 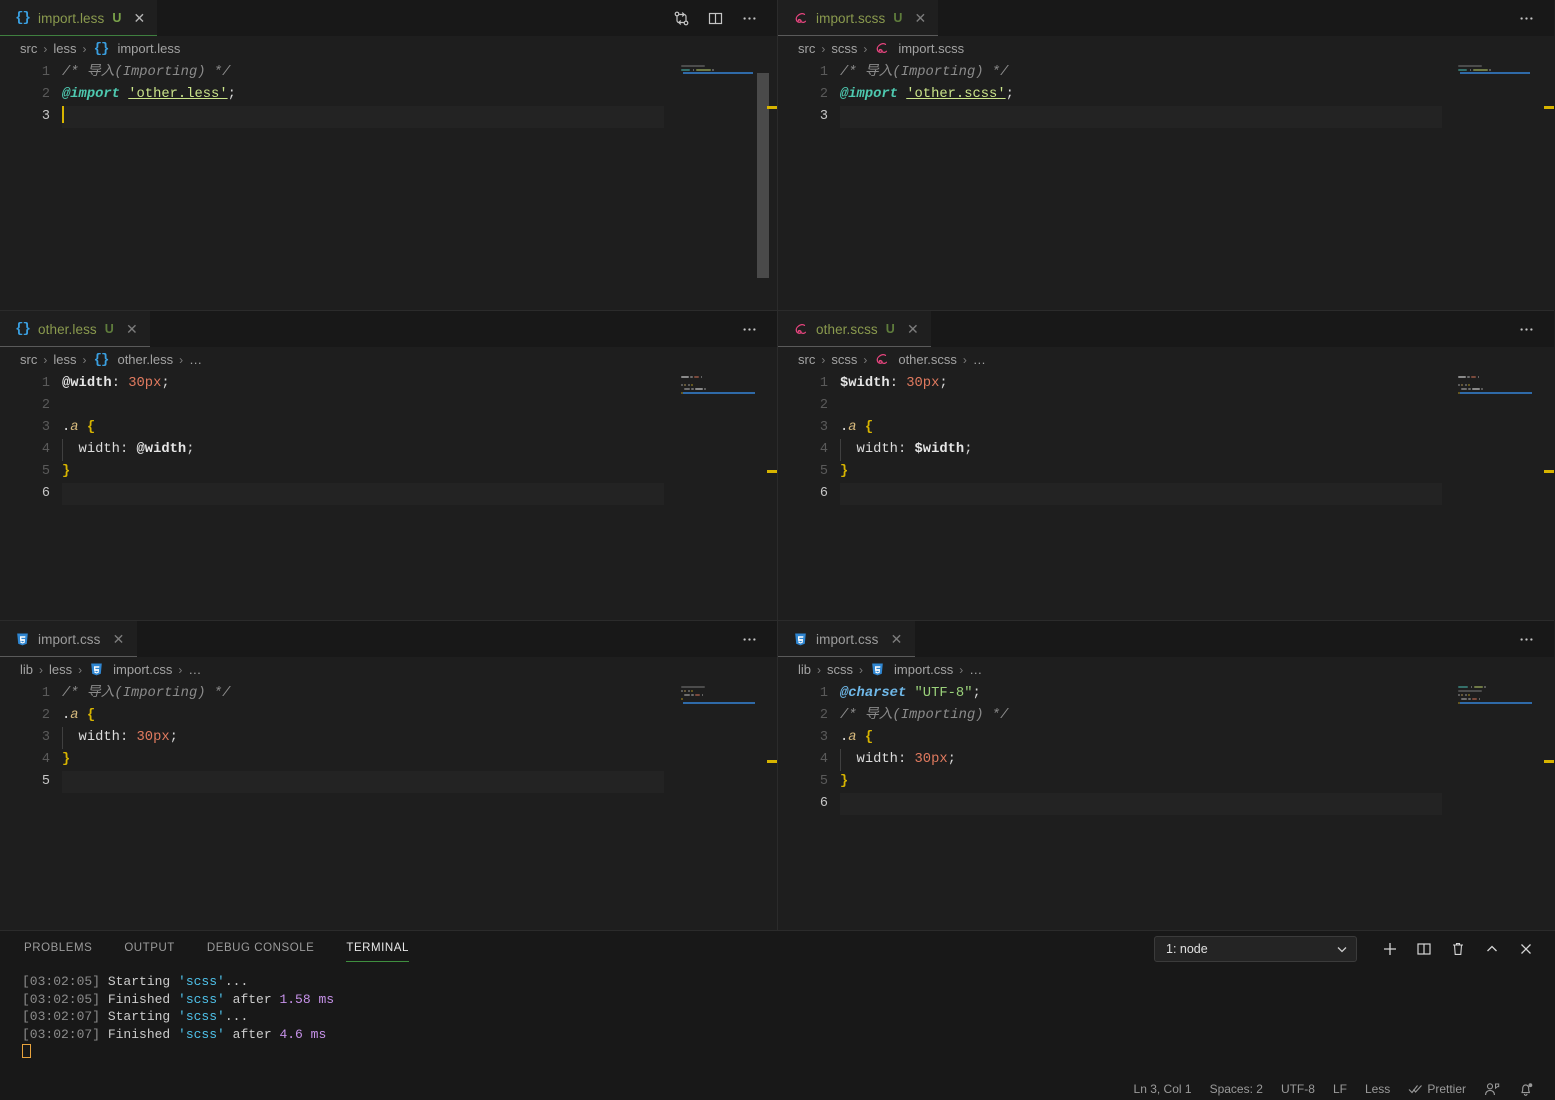 What do you see at coordinates (1377, 1089) in the screenshot?
I see `status-language-mode: Less` at bounding box center [1377, 1089].